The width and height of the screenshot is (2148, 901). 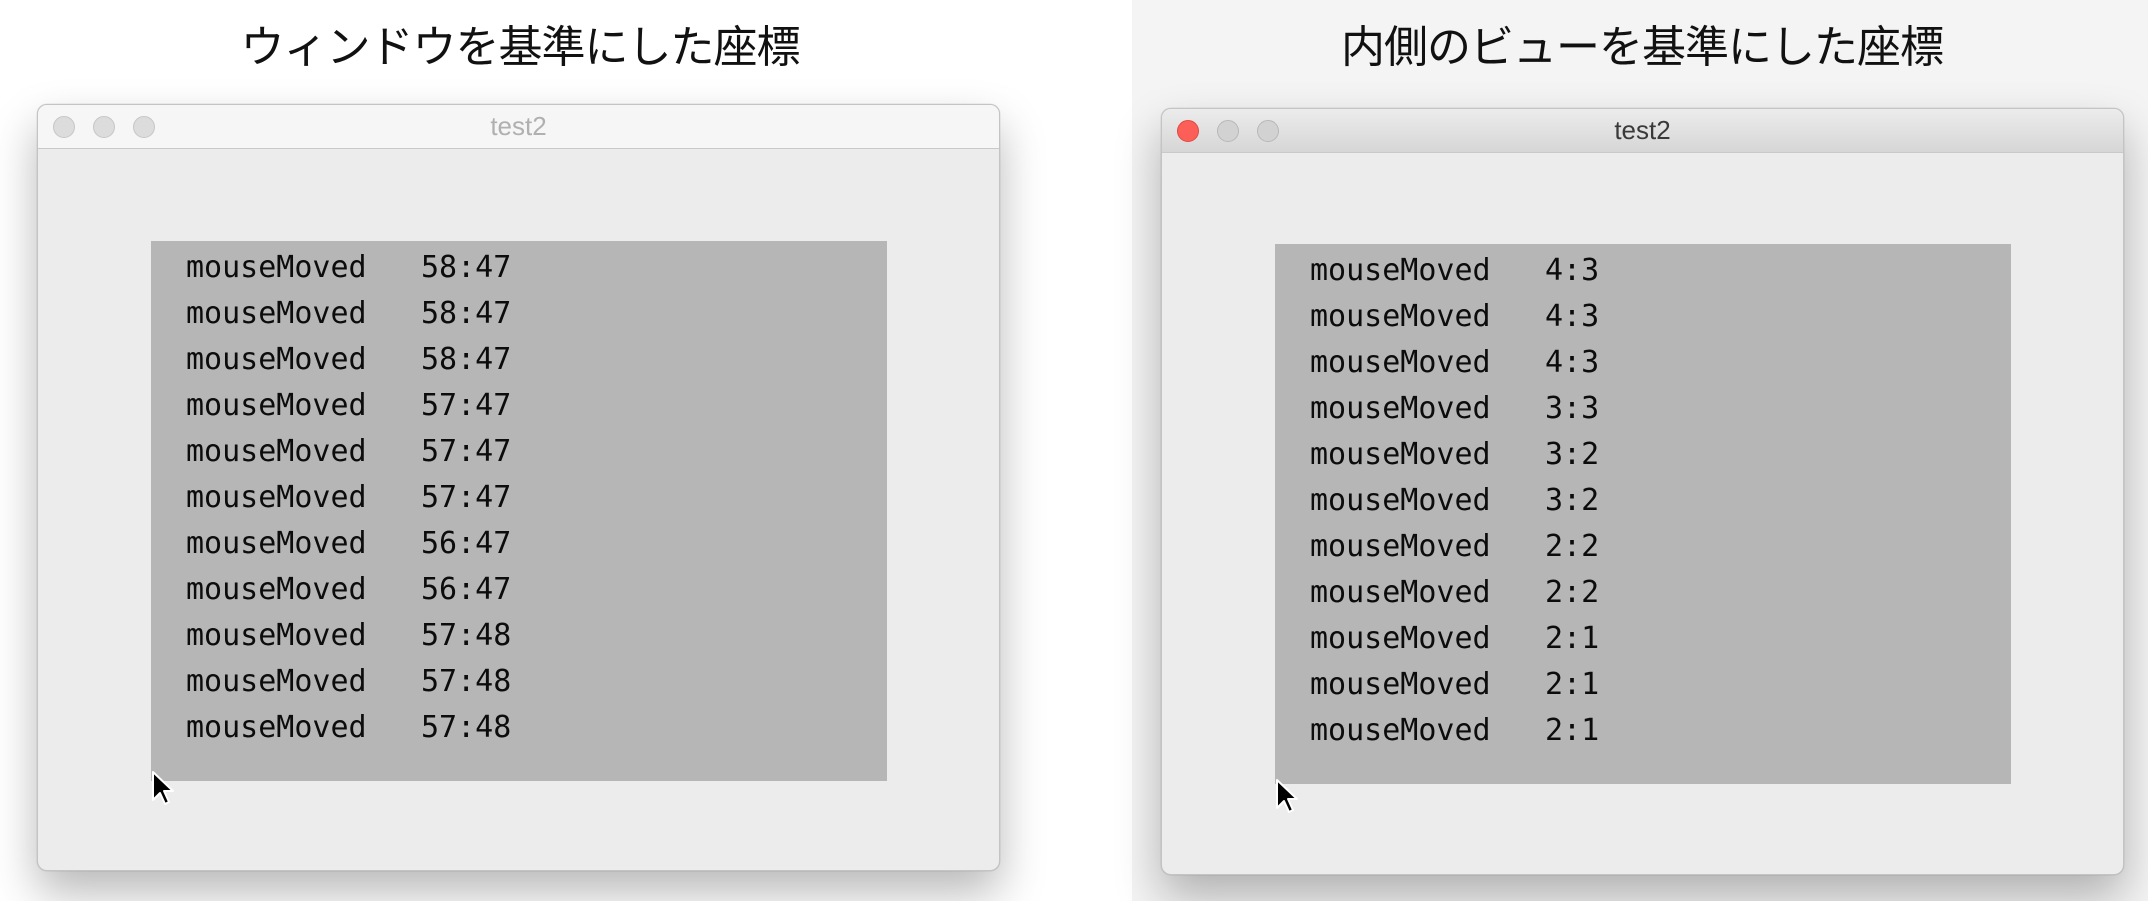 I want to click on right-window-title: test2, so click(x=1642, y=130).